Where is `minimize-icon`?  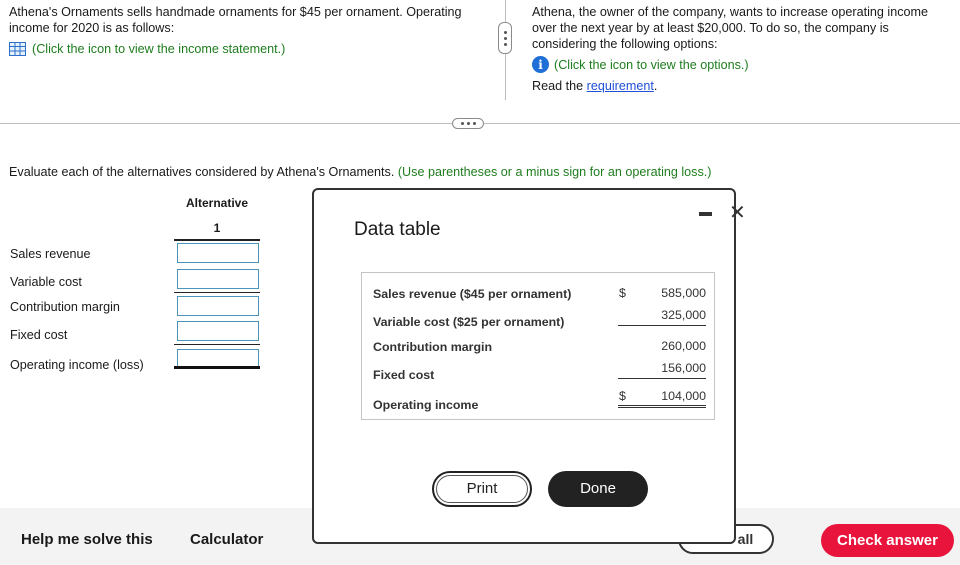
minimize-icon is located at coordinates (705, 214).